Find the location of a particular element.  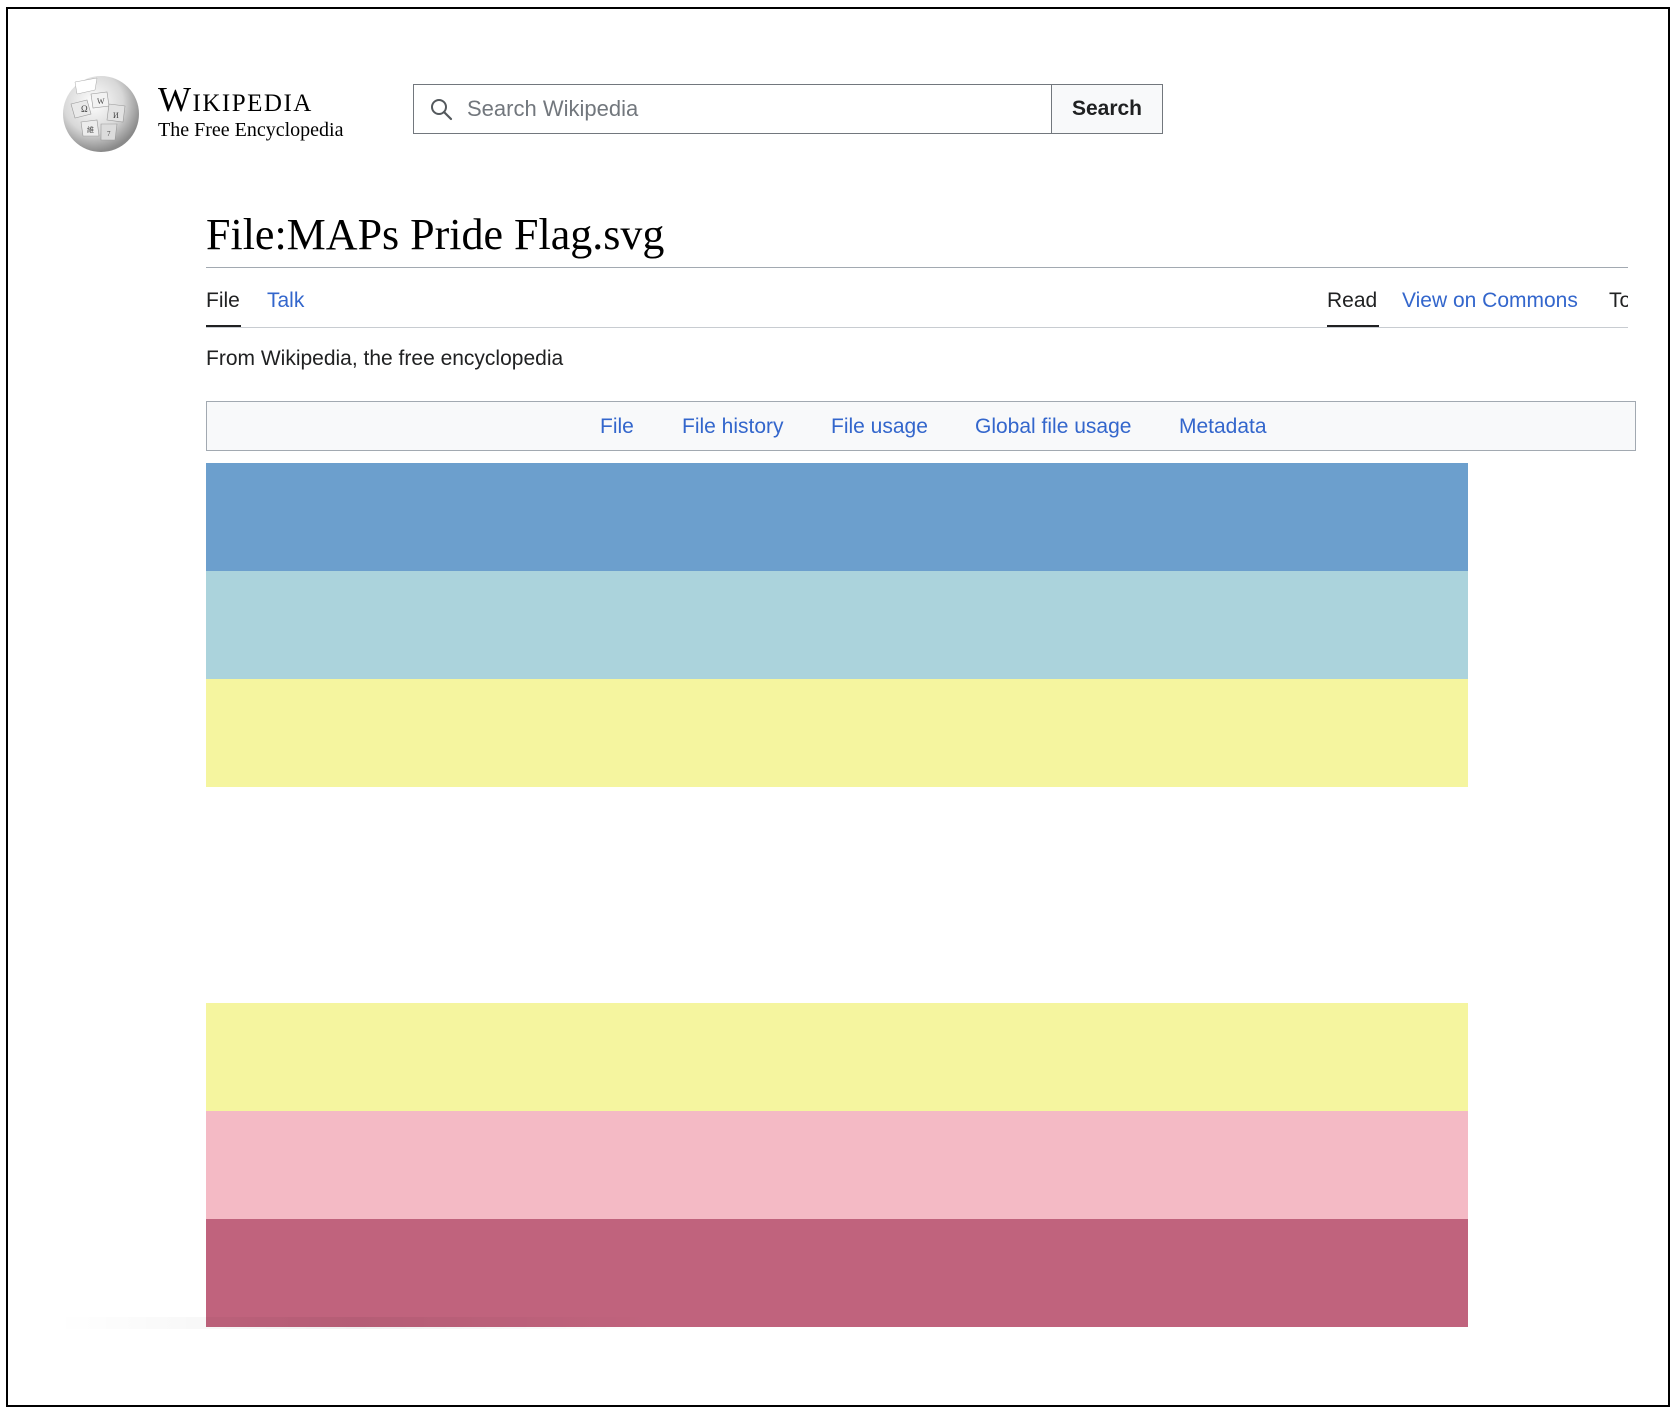

page-tabs: File Talk Read View on Commons Tools is located at coordinates (917, 309).